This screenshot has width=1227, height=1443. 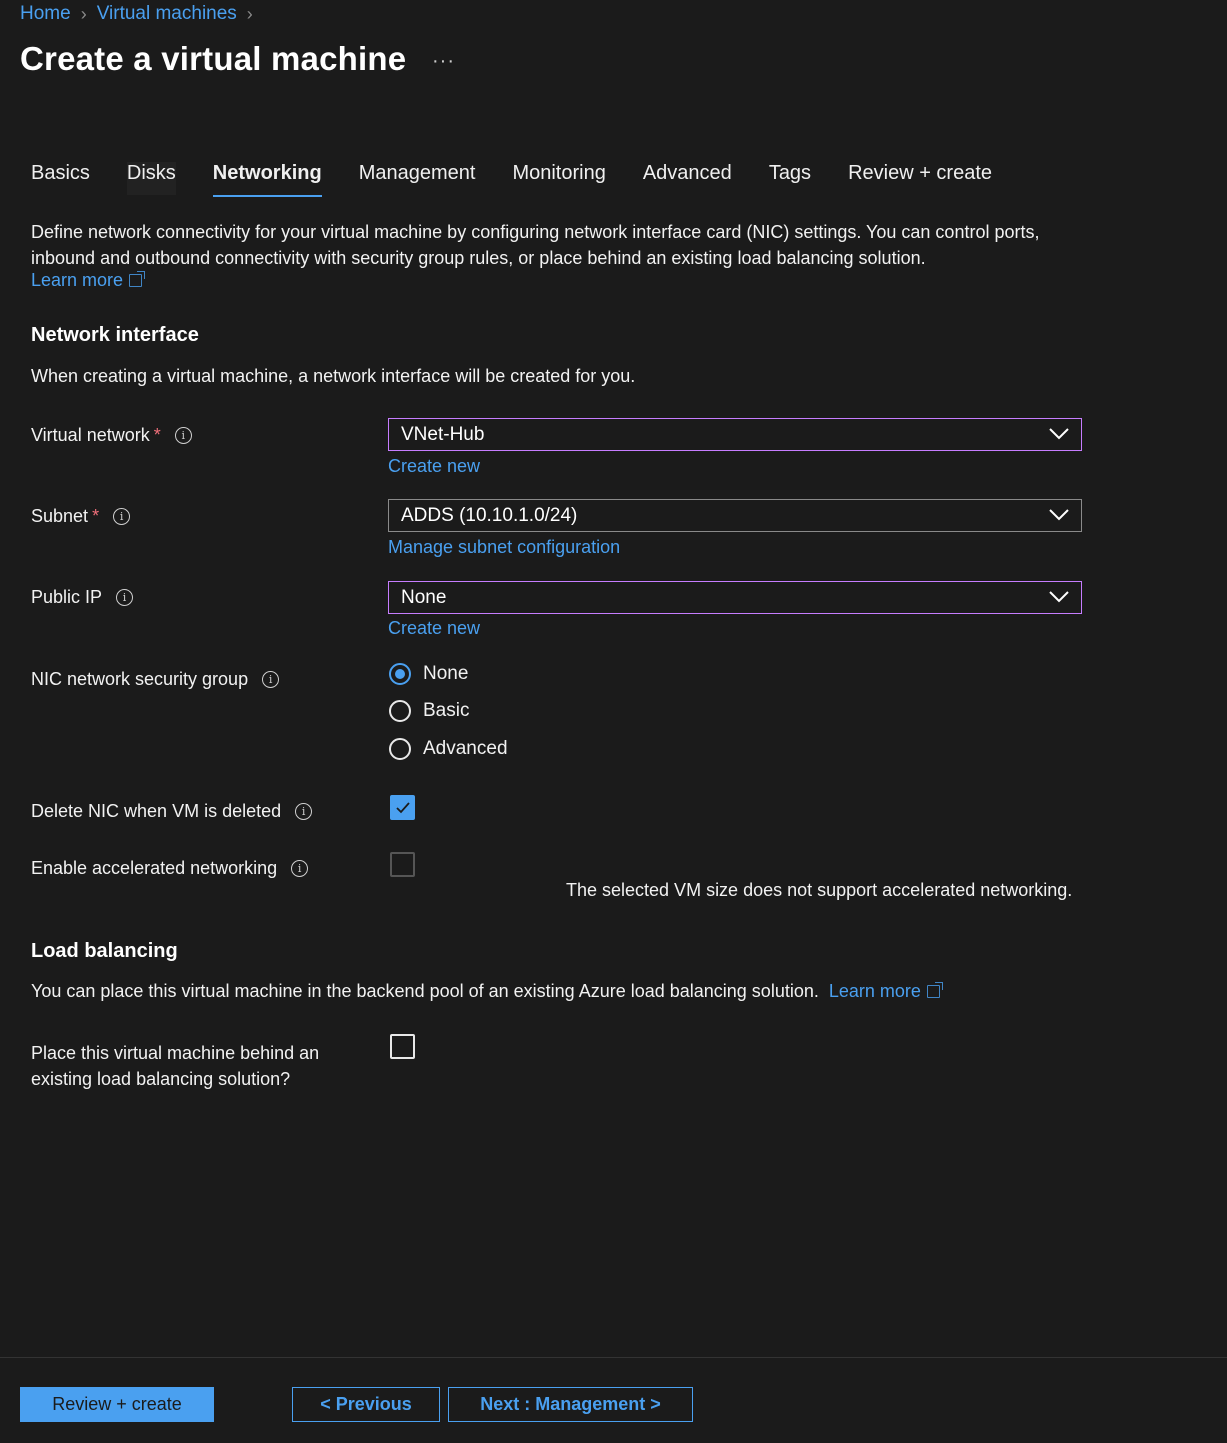 I want to click on place-behind-lb-label-line1: Place this virtual machine behind an, so click(x=175, y=1053).